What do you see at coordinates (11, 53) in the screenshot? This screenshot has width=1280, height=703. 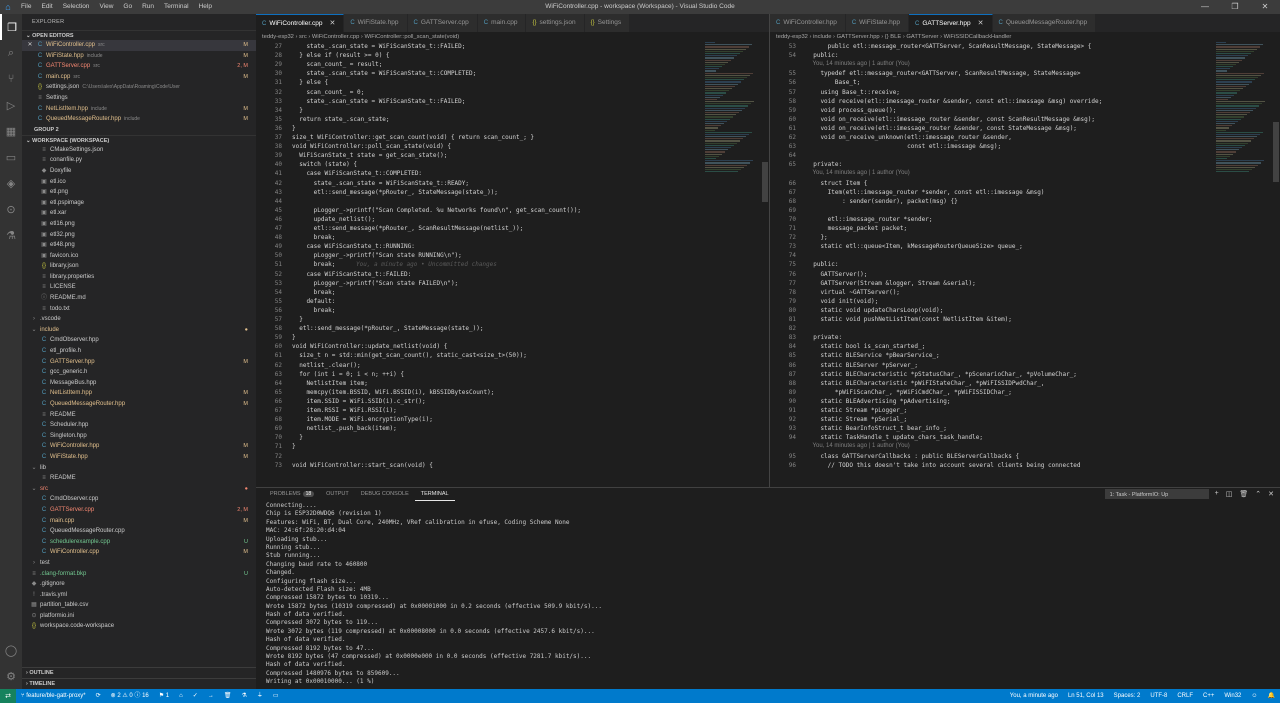 I see `search-icon: ⌕` at bounding box center [11, 53].